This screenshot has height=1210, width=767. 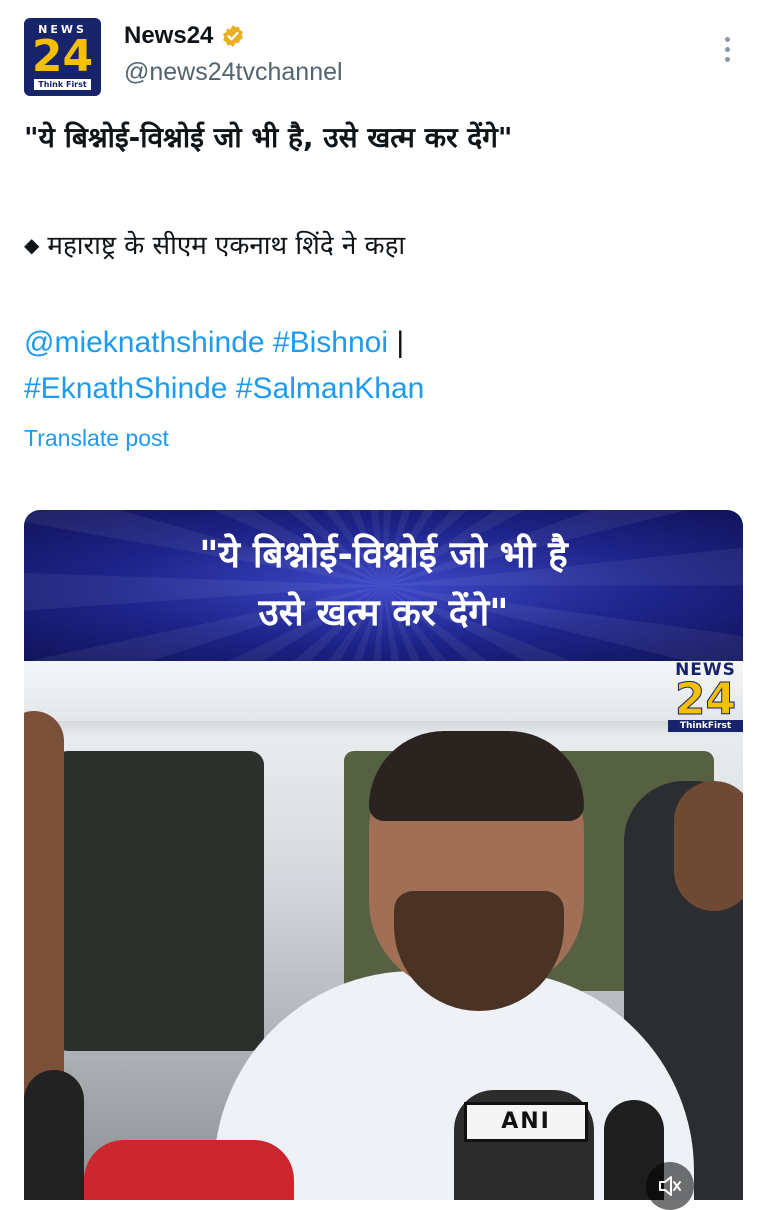 I want to click on car-window-left, so click(x=159, y=901).